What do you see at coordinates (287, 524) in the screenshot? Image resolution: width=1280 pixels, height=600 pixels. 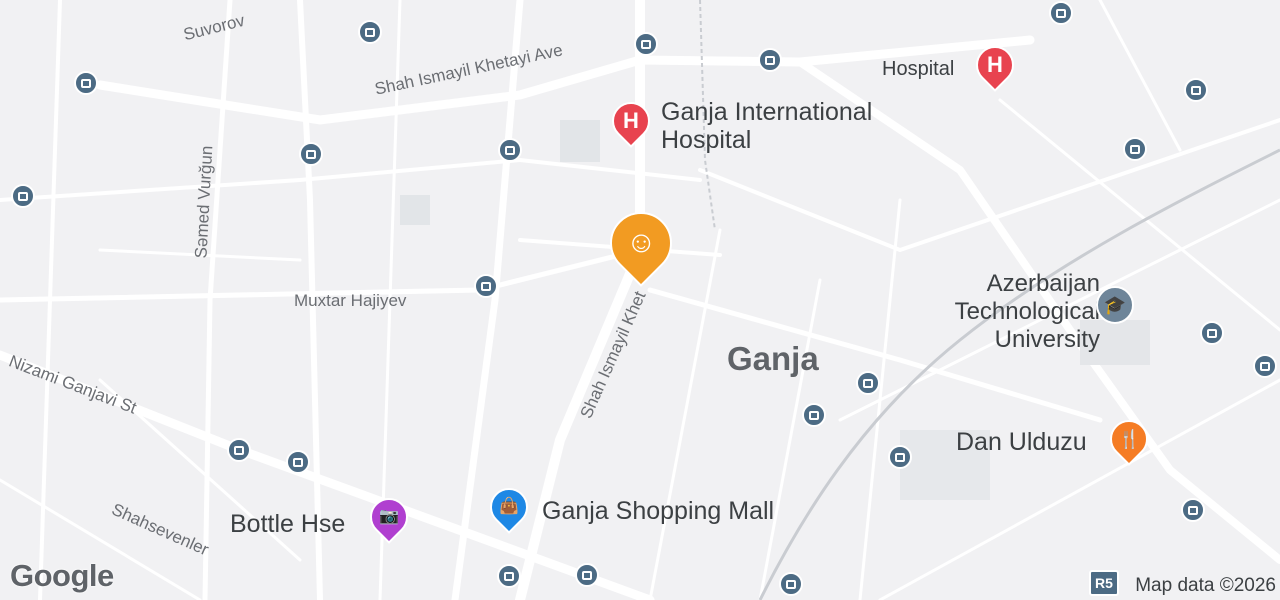 I see `poi-label-bottle-hse: Bottle Hse` at bounding box center [287, 524].